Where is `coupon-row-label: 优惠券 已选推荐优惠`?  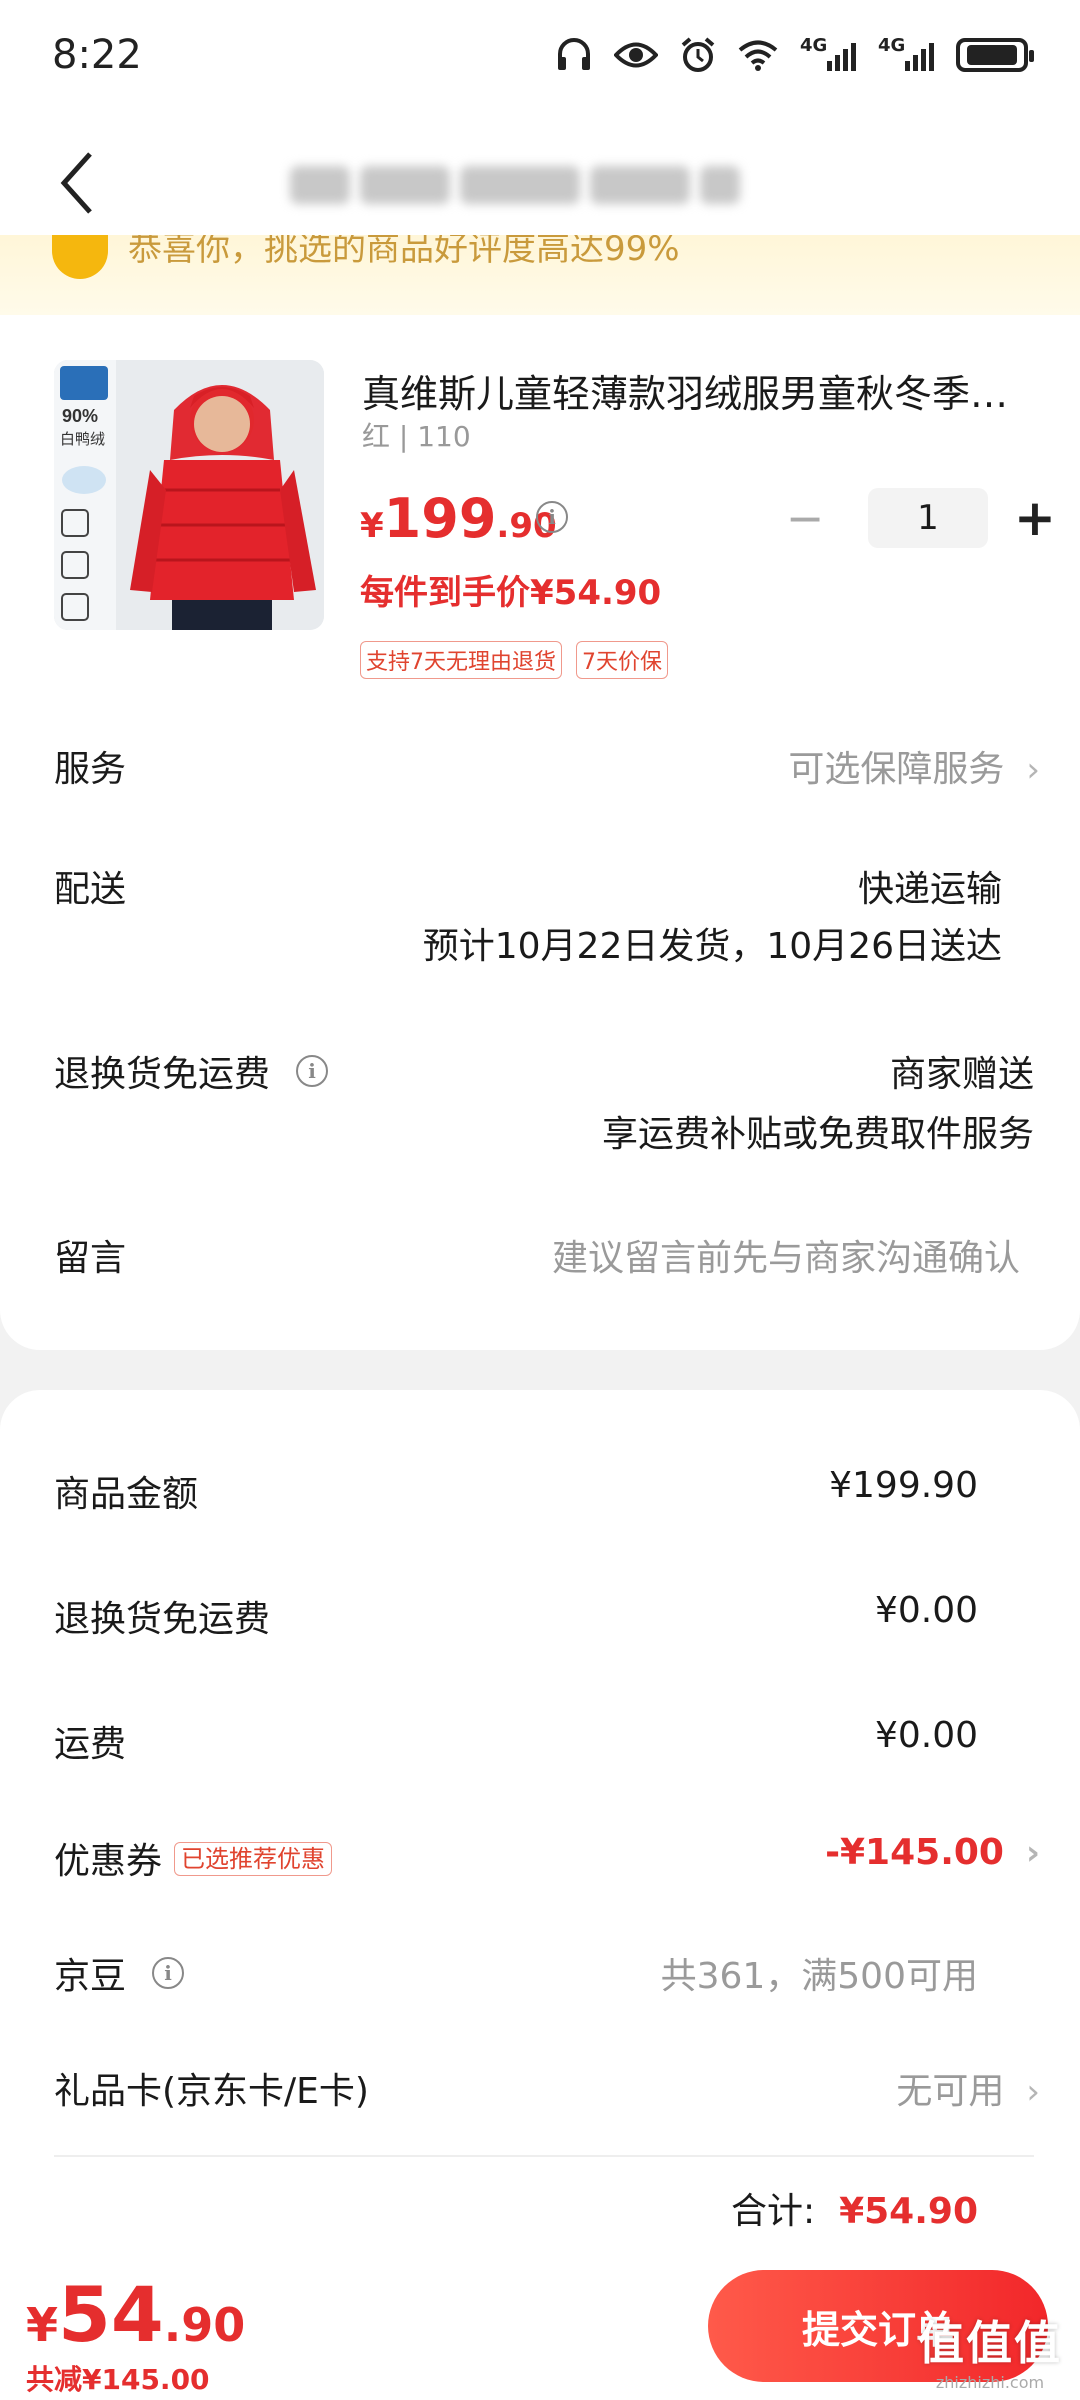 coupon-row-label: 优惠券 已选推荐优惠 is located at coordinates (193, 1858).